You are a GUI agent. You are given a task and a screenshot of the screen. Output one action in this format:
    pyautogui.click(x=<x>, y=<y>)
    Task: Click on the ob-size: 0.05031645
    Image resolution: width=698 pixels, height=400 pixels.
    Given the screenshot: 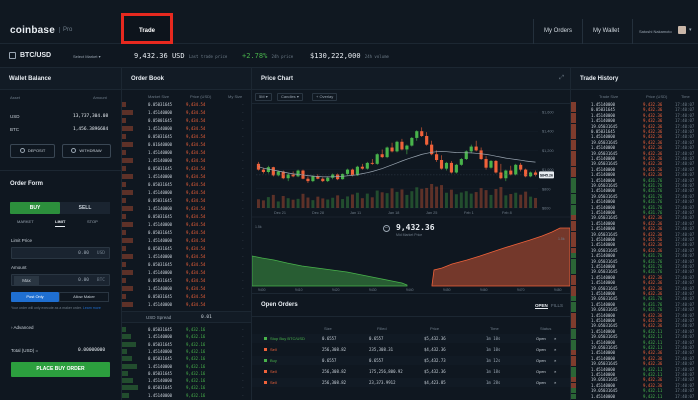 What is the action you would take?
    pyautogui.click(x=160, y=104)
    